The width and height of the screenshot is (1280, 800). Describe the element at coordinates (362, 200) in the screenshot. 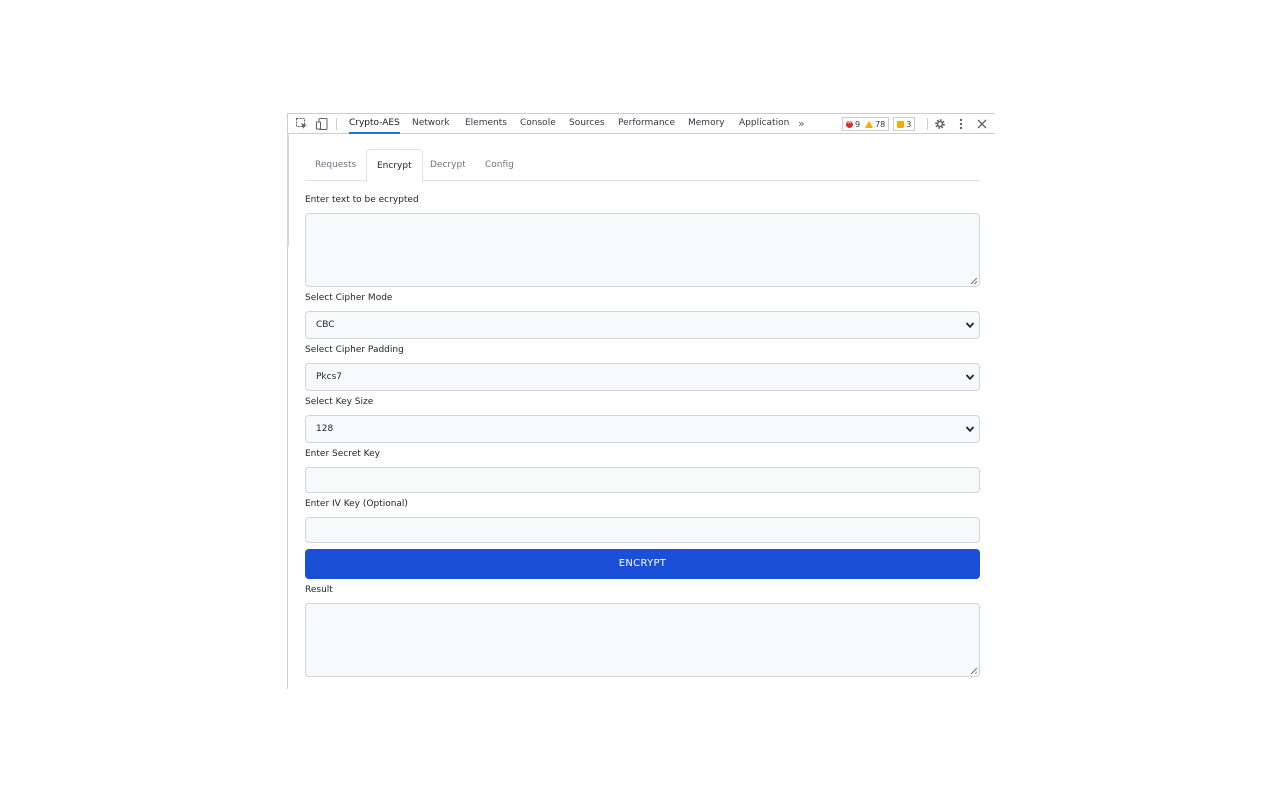

I see `text-label: Enter text to be ecrypted` at that location.